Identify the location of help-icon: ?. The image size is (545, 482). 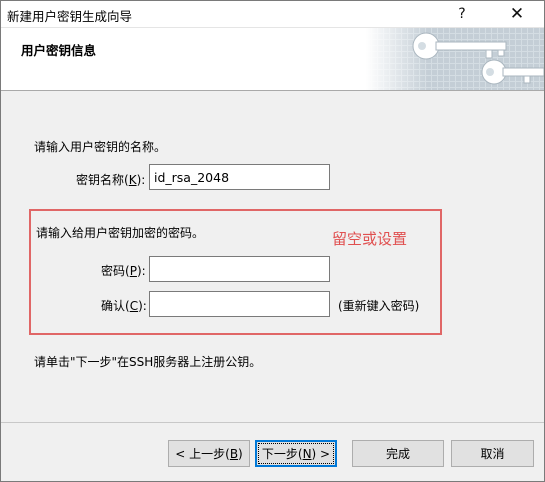
(462, 14).